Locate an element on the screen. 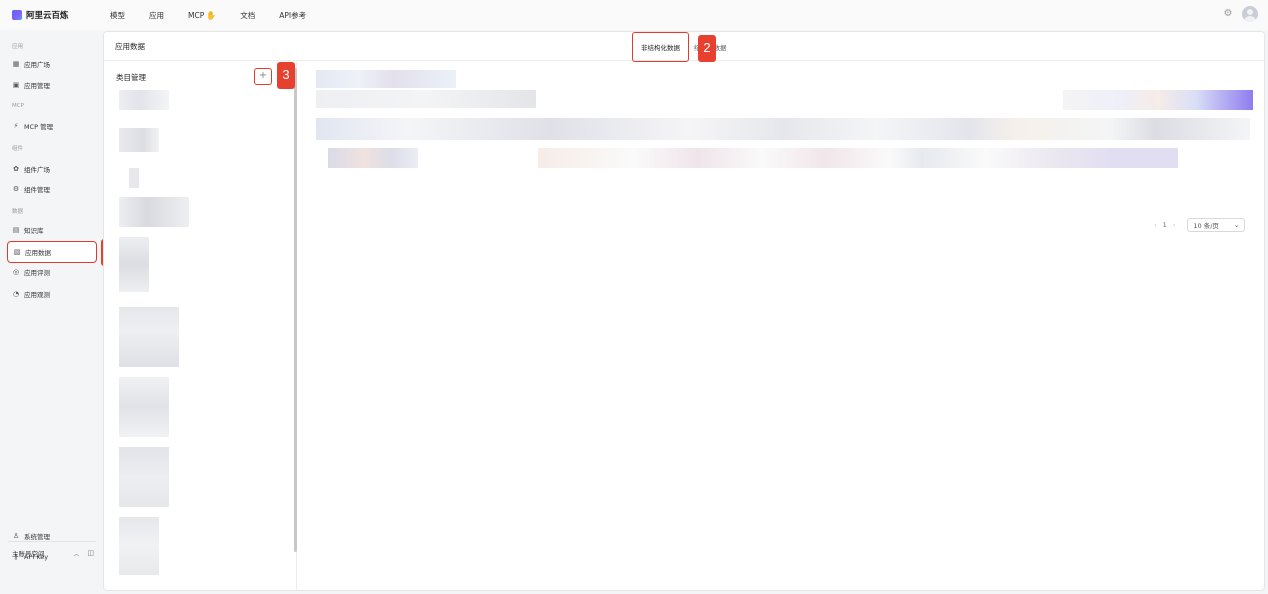  collapse-sidebar-icon: ◫ is located at coordinates (90, 553).